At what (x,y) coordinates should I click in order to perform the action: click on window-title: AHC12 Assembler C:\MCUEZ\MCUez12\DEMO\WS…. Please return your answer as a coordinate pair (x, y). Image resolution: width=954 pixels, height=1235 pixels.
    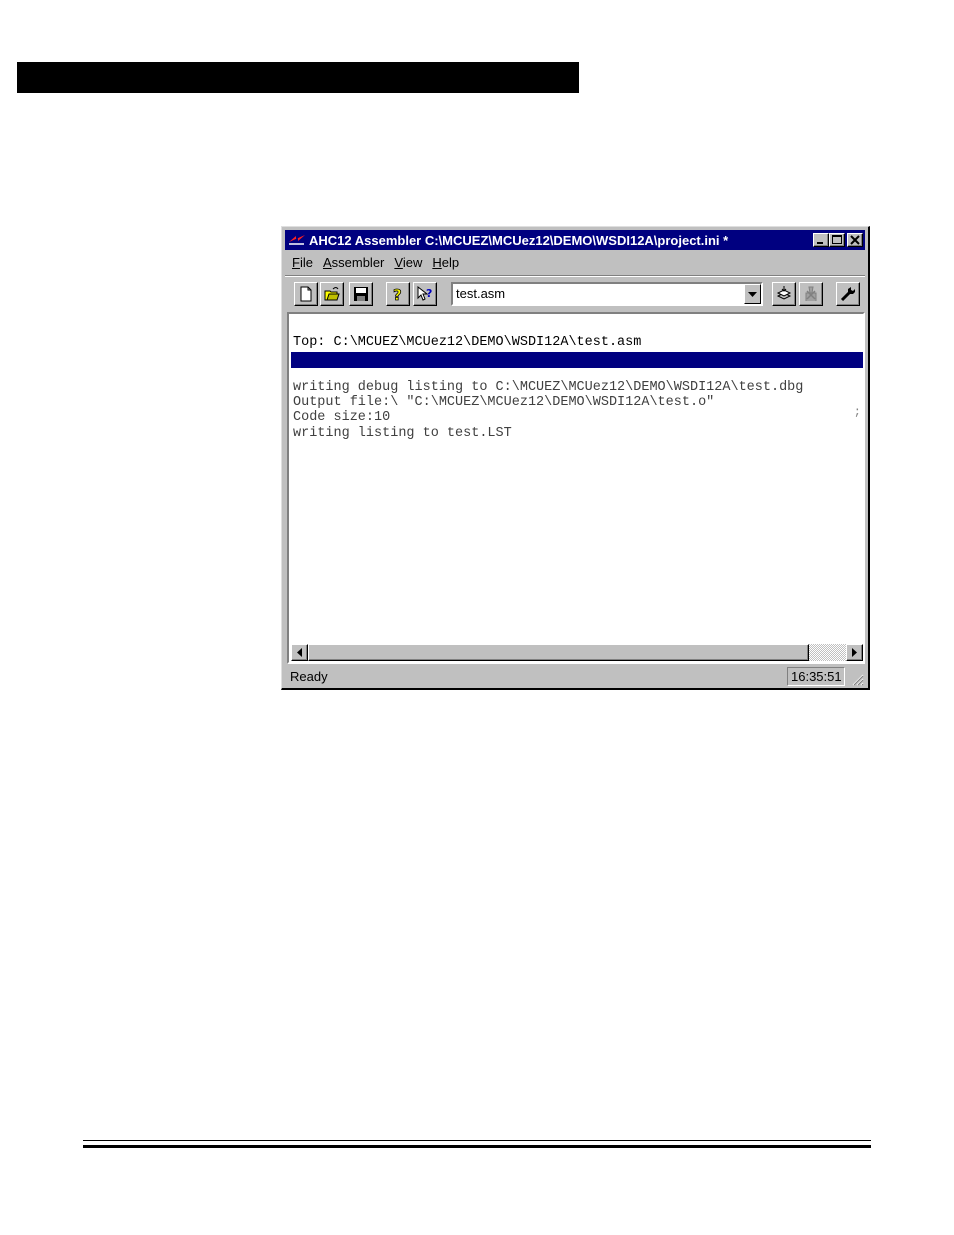
    Looking at the image, I should click on (519, 240).